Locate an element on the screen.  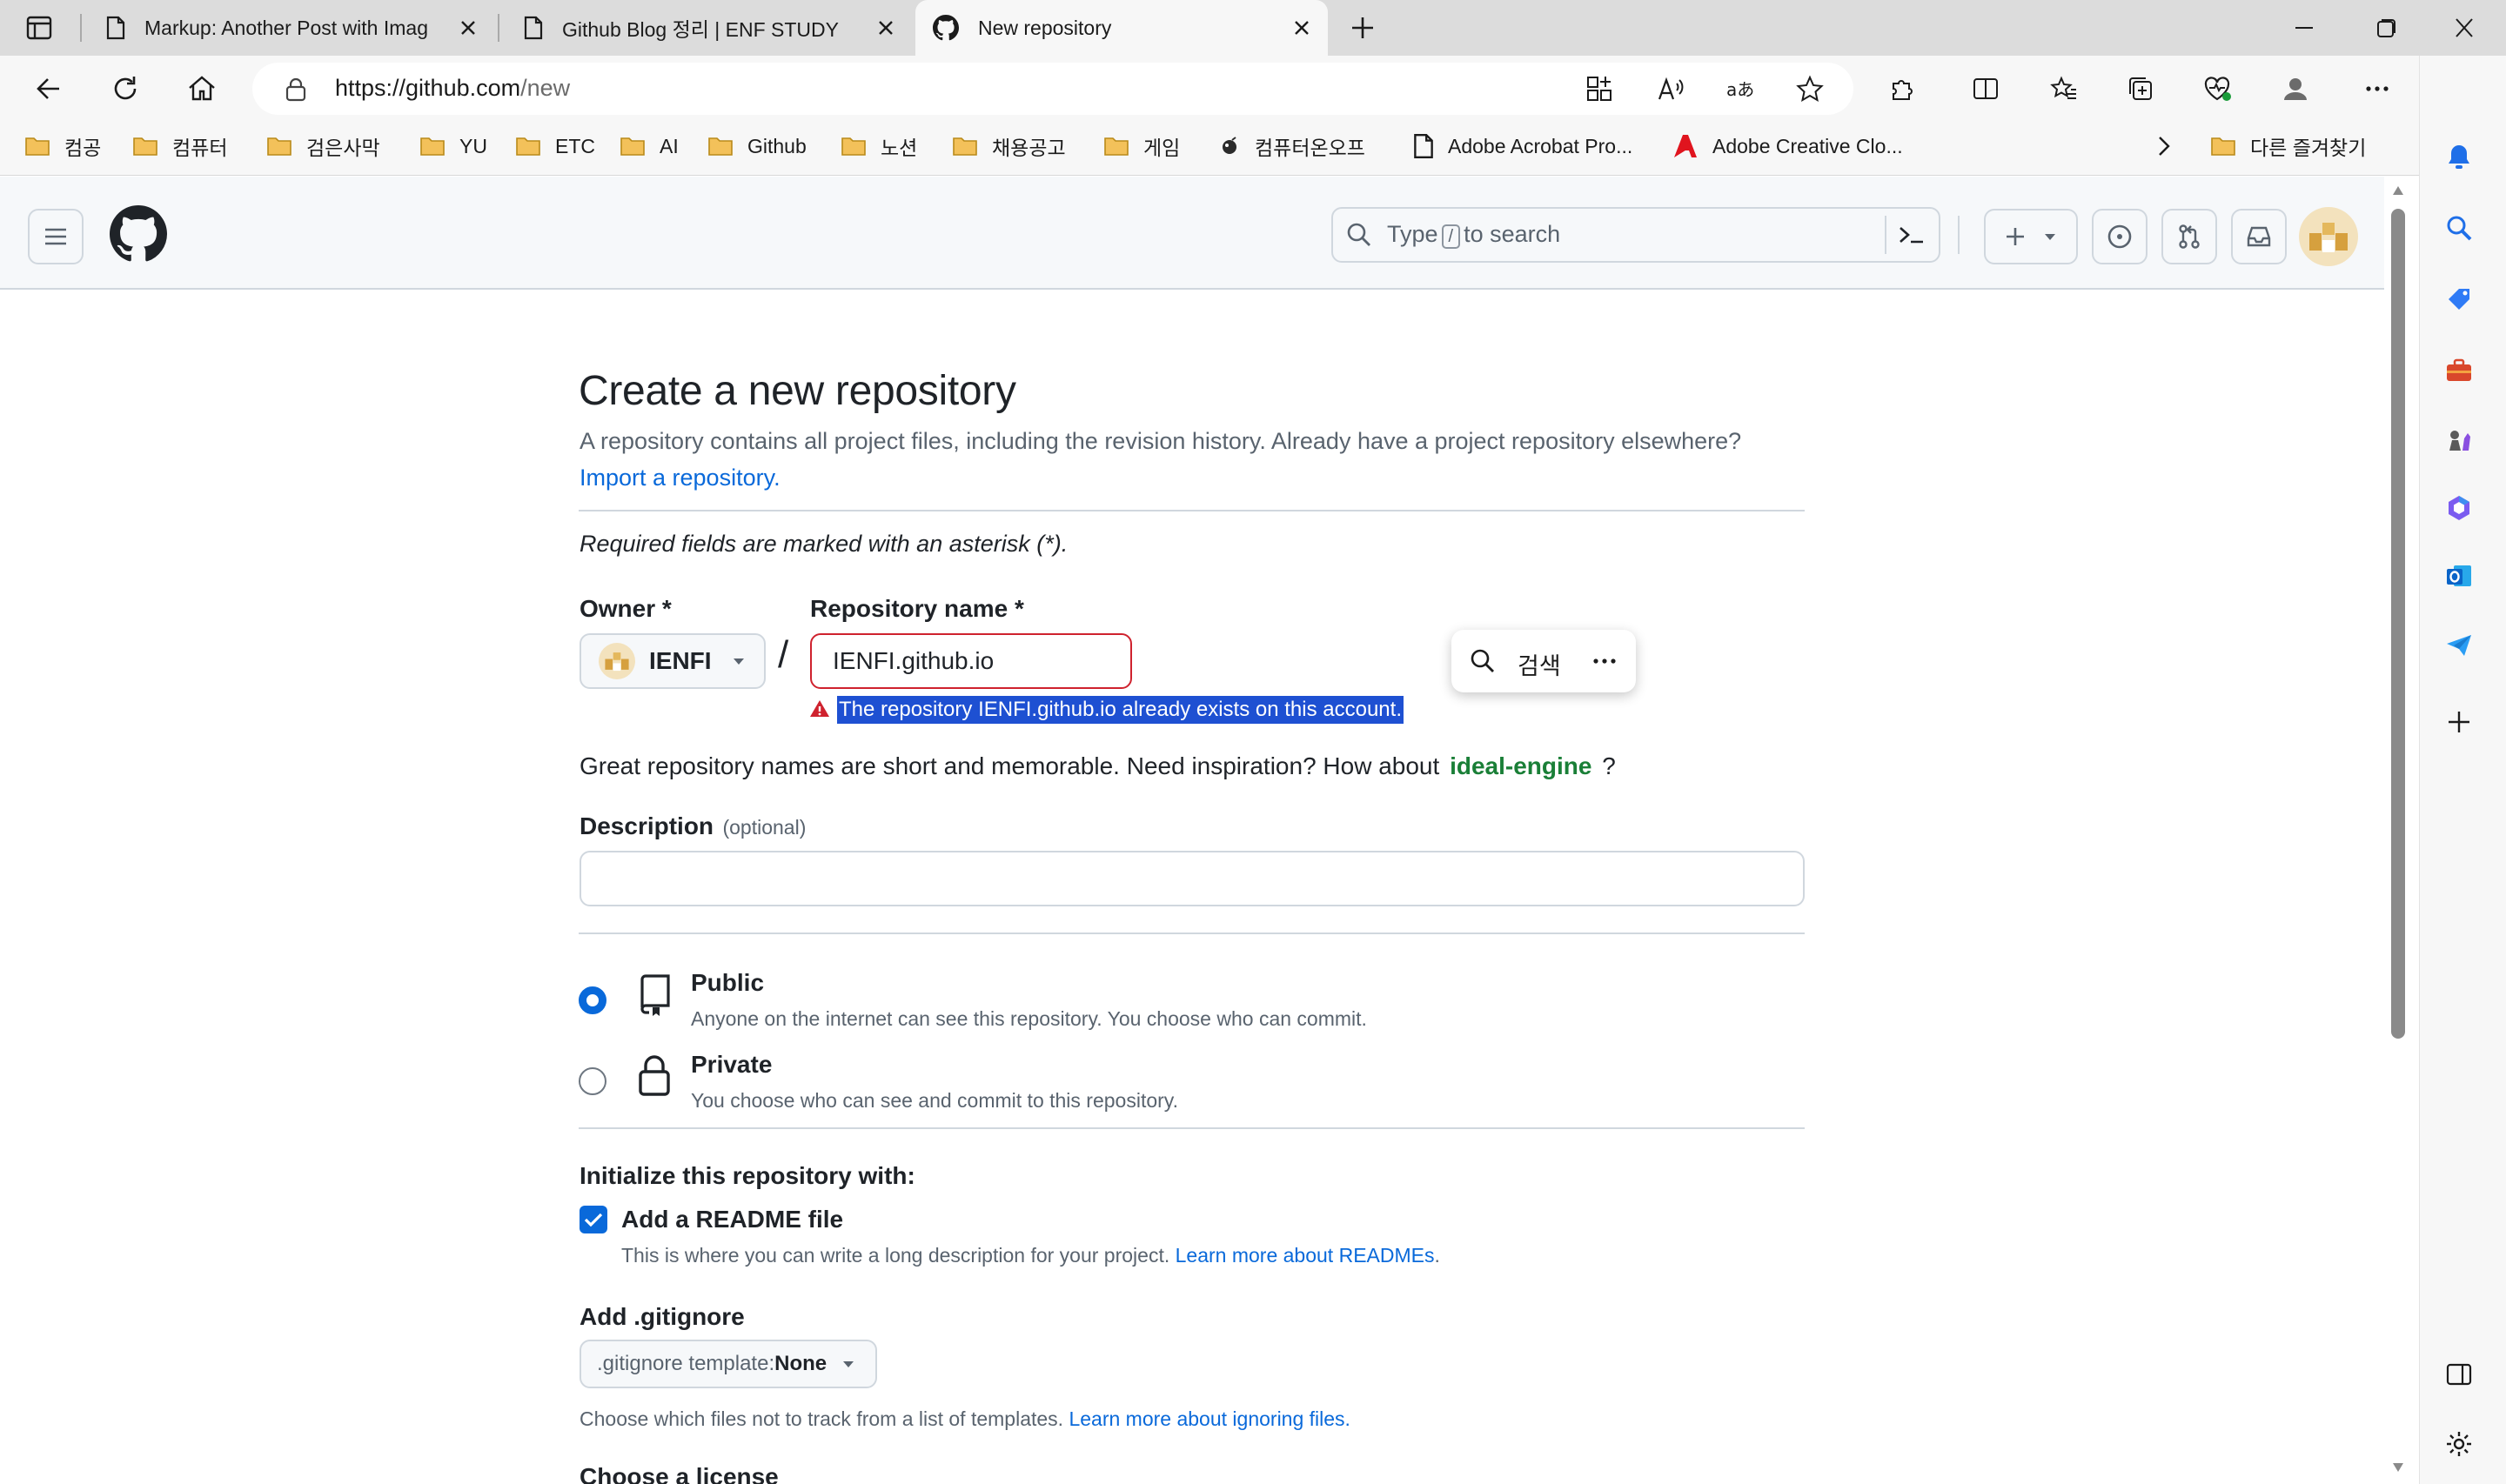
favorites-icon is located at coordinates (2064, 88).